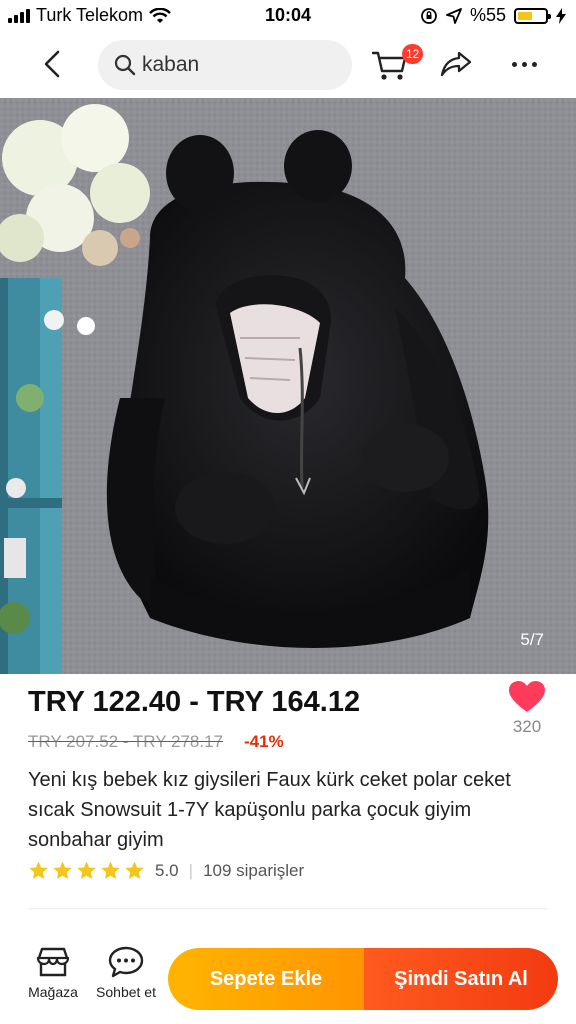  Describe the element at coordinates (53, 962) in the screenshot. I see `store-icon` at that location.